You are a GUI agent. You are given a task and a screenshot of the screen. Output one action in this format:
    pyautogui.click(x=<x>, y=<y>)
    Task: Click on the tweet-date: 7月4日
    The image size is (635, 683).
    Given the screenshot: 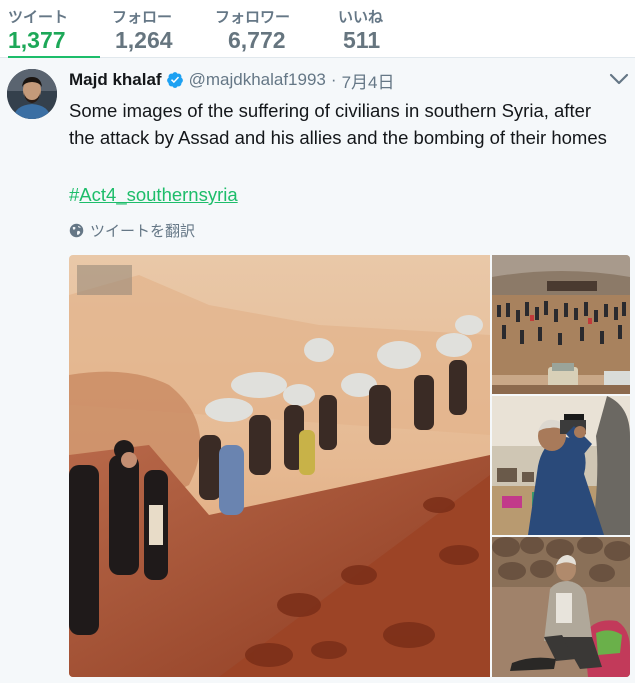 What is the action you would take?
    pyautogui.click(x=368, y=80)
    